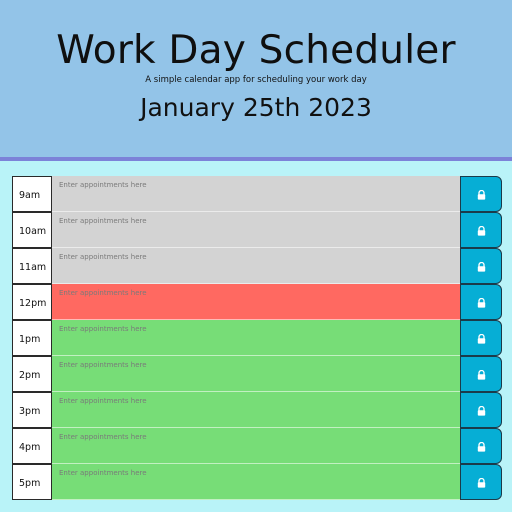 This screenshot has height=512, width=512. I want to click on page-title: Work Day Scheduler, so click(256, 50).